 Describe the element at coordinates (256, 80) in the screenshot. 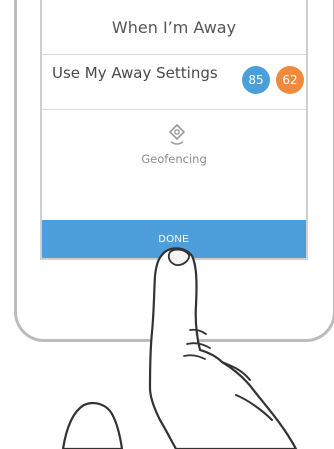

I see `cool-setpoint-badge: 85` at that location.